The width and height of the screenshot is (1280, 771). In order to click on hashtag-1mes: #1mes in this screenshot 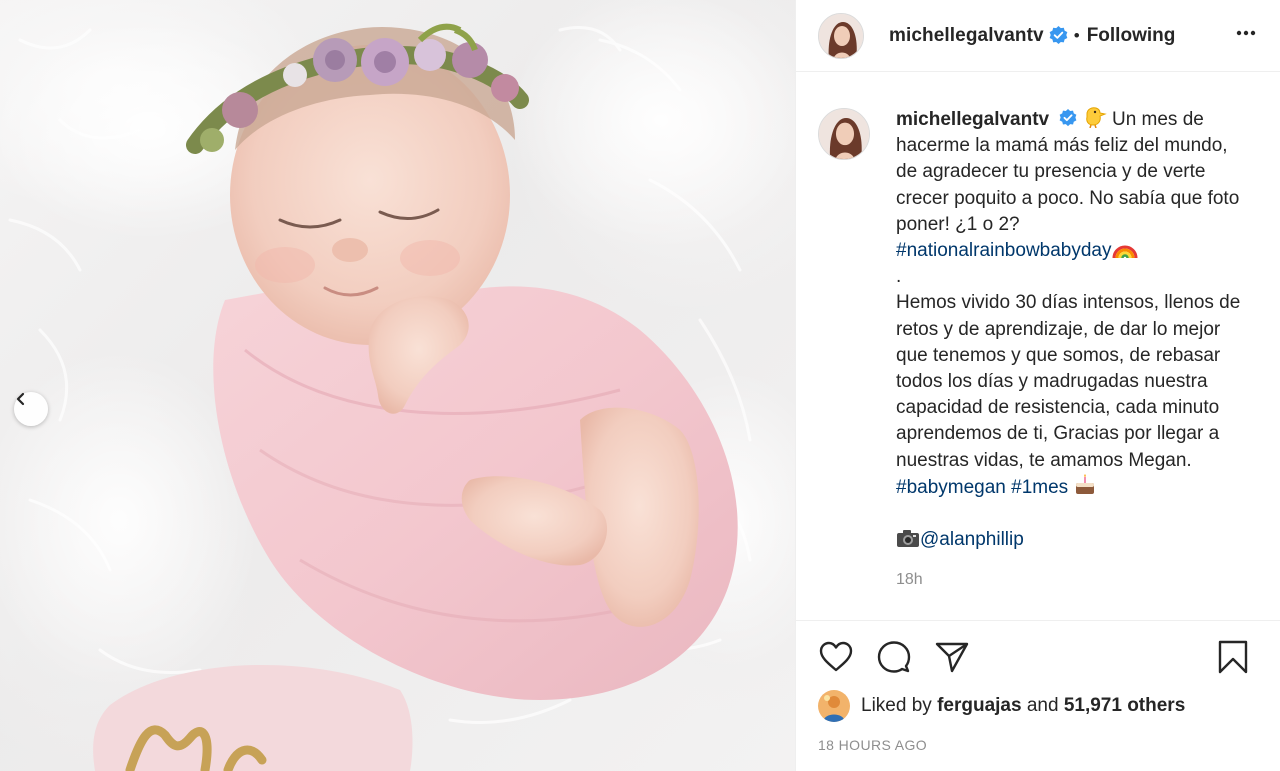, I will do `click(1039, 487)`.